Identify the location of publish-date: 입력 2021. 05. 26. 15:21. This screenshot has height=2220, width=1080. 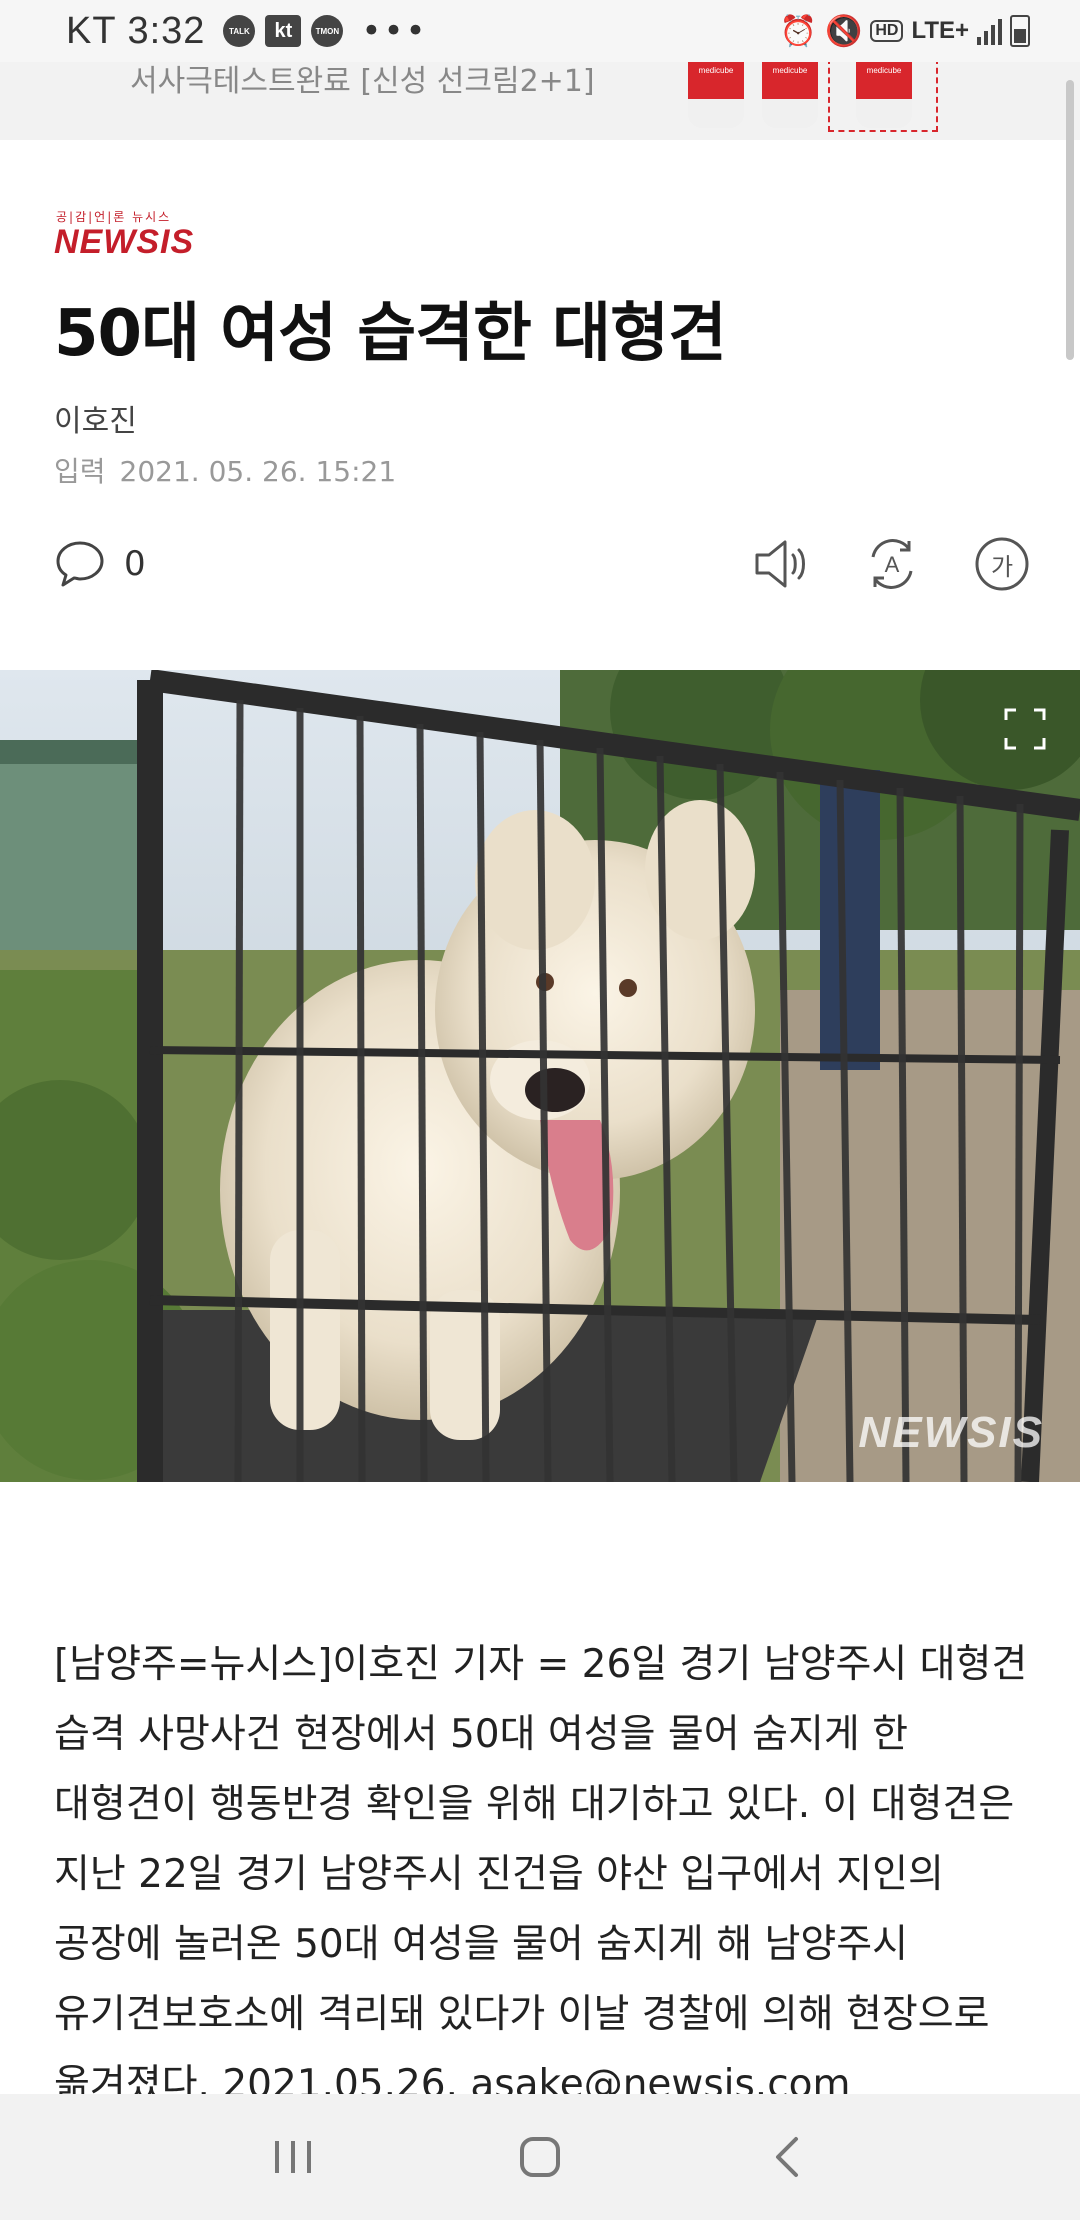
(225, 470).